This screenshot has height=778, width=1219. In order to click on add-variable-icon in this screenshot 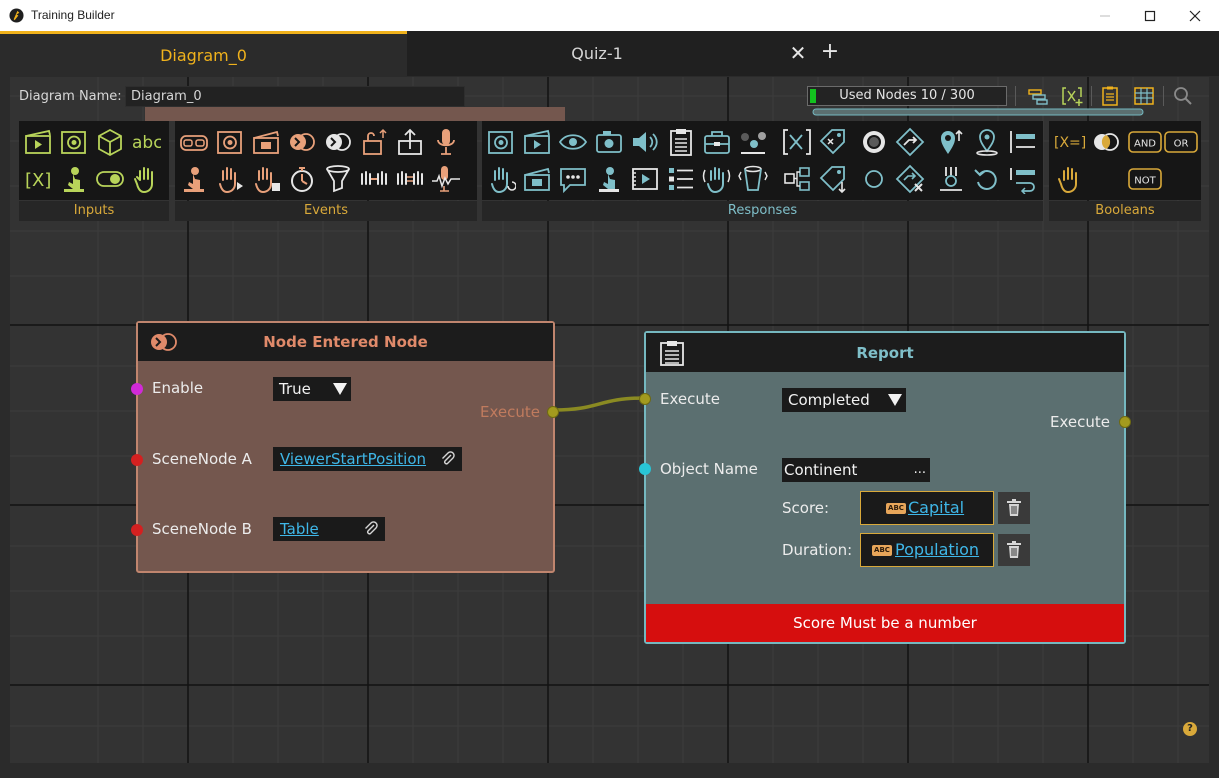, I will do `click(1072, 96)`.